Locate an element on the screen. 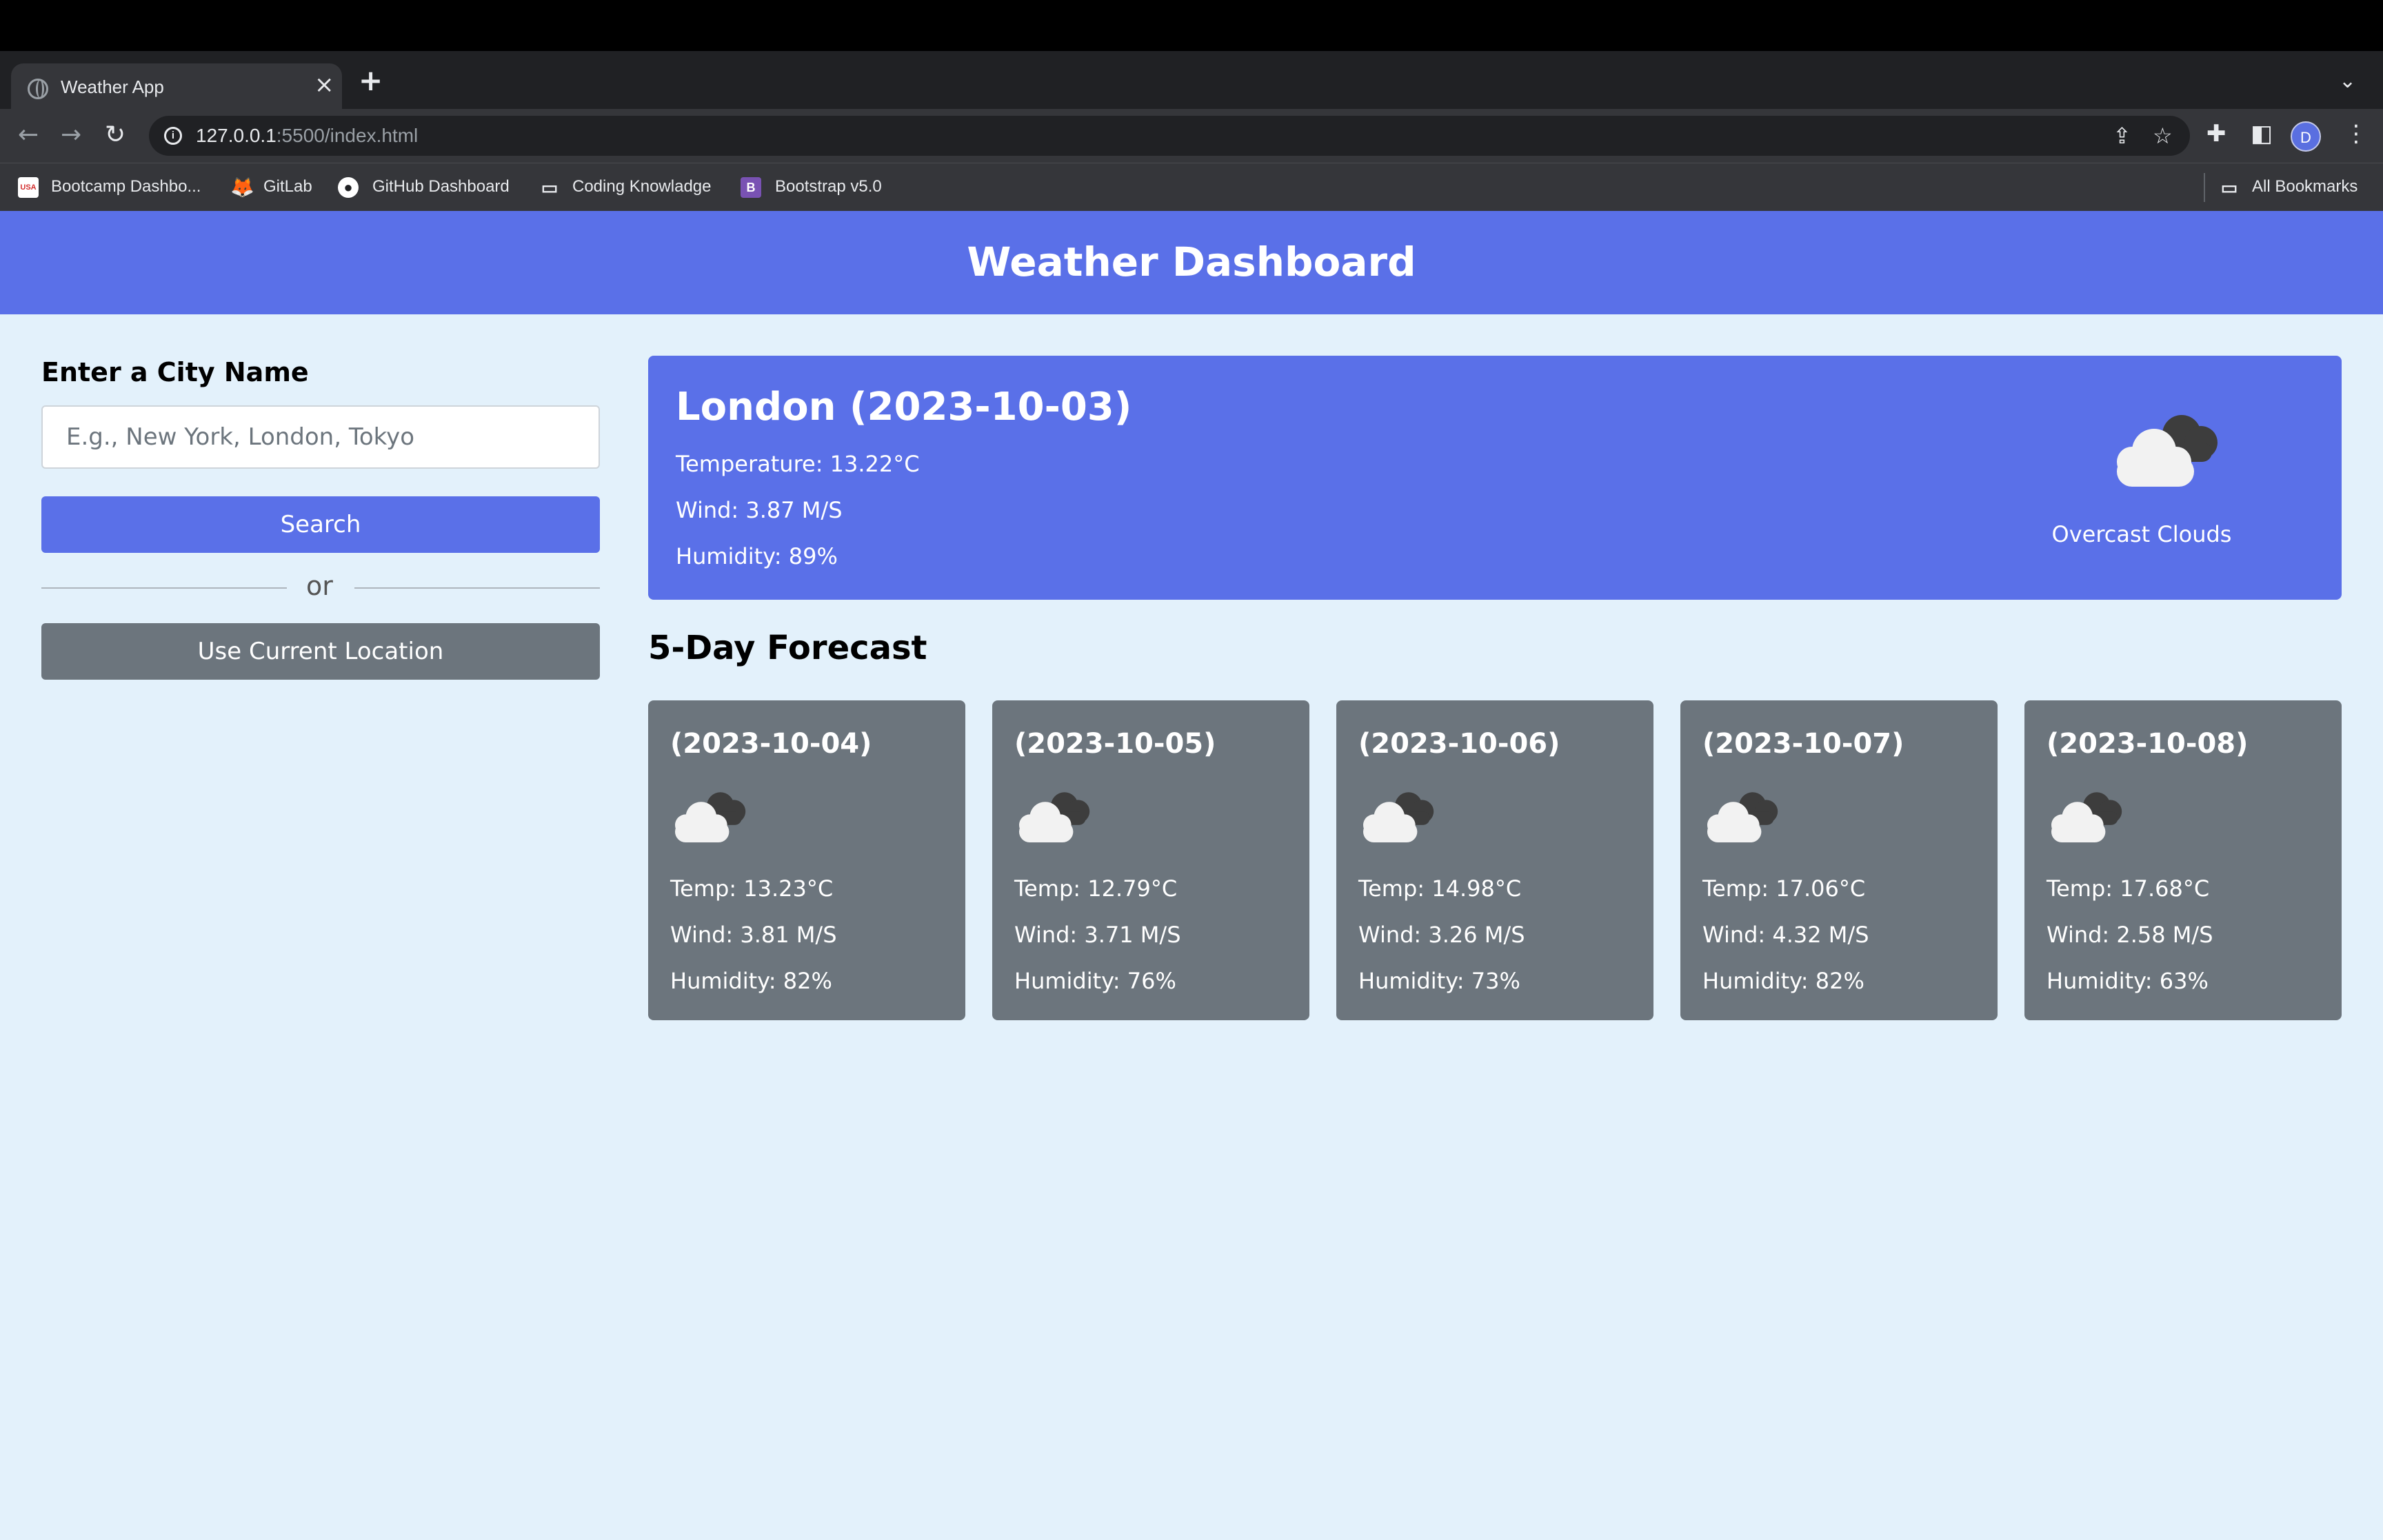 The image size is (2383, 1540). extensions-icon: ✚ is located at coordinates (2216, 134).